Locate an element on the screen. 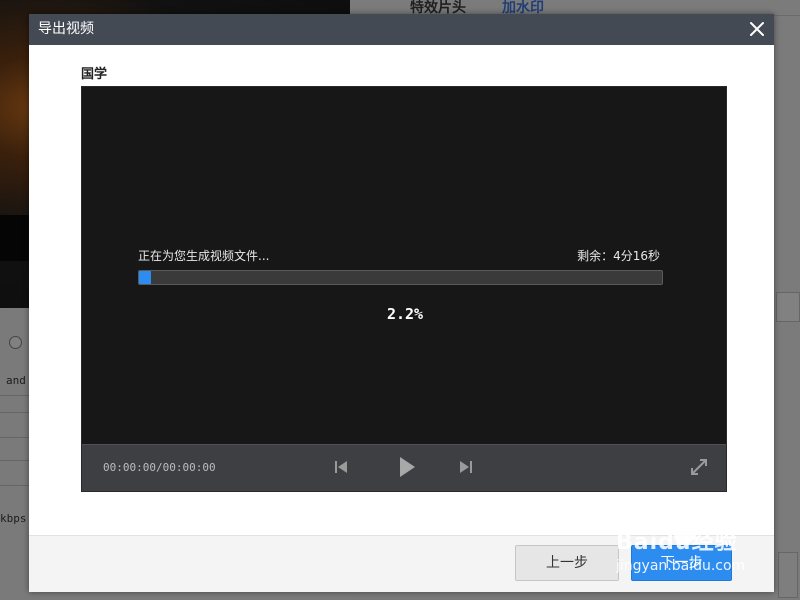 This screenshot has width=800, height=600. dialog-header: 导出视频 is located at coordinates (401, 29).